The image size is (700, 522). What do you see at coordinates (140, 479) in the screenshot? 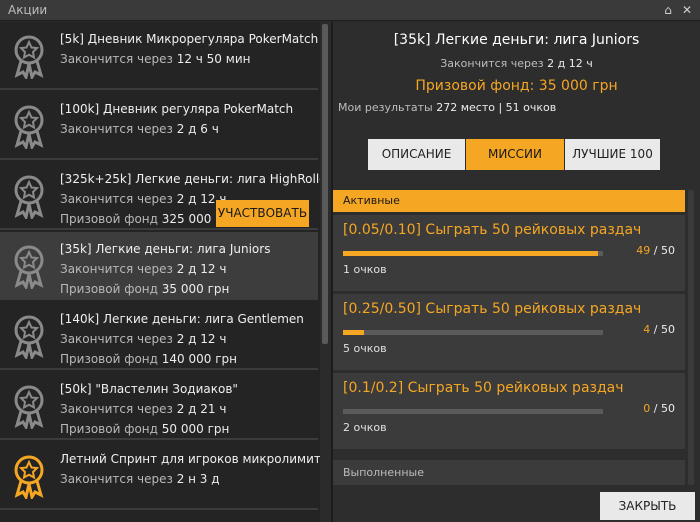
I see `promotion-ends: Закончится через 2 н 3 д` at bounding box center [140, 479].